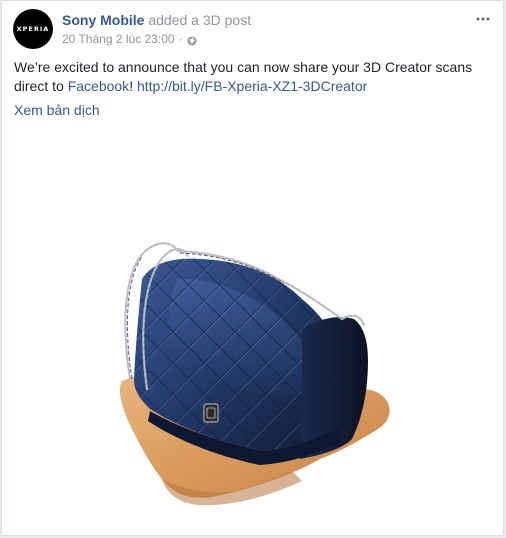 This screenshot has width=506, height=538. What do you see at coordinates (118, 39) in the screenshot?
I see `post-timestamp-link: 20 Tháng 2 lúc 23:00` at bounding box center [118, 39].